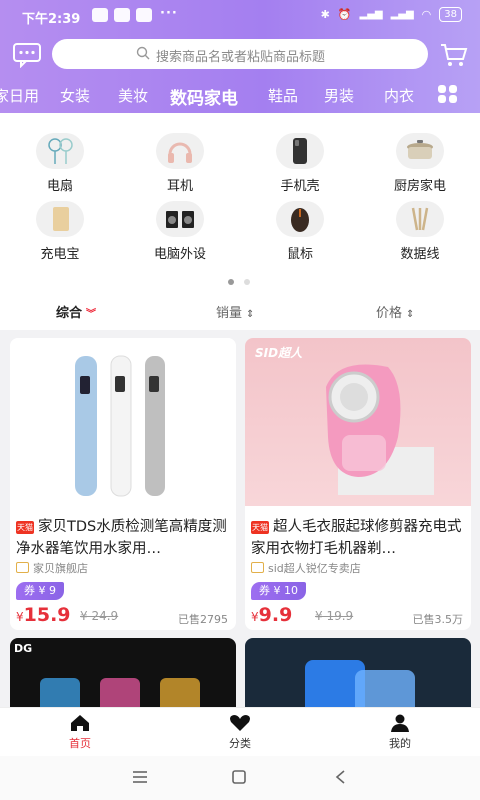  I want to click on tab-household: 家日用, so click(19, 95).